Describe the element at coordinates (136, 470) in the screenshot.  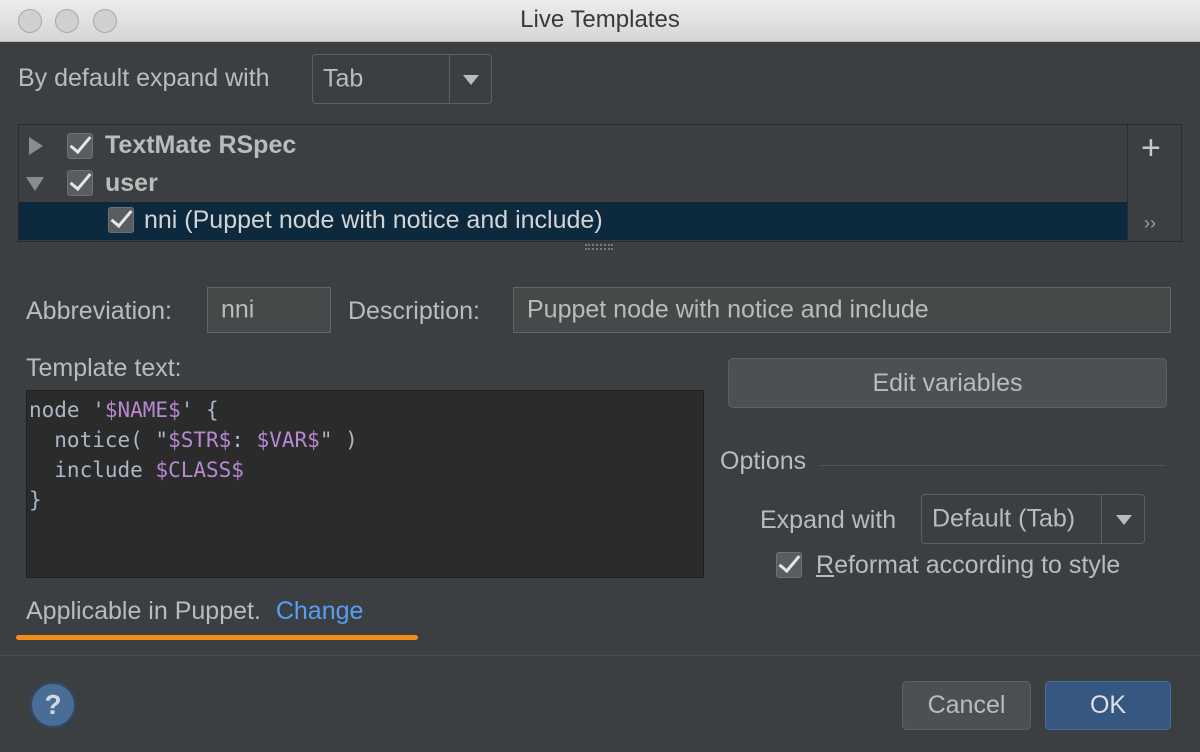
I see `template-line-3: include $CLASS$` at that location.